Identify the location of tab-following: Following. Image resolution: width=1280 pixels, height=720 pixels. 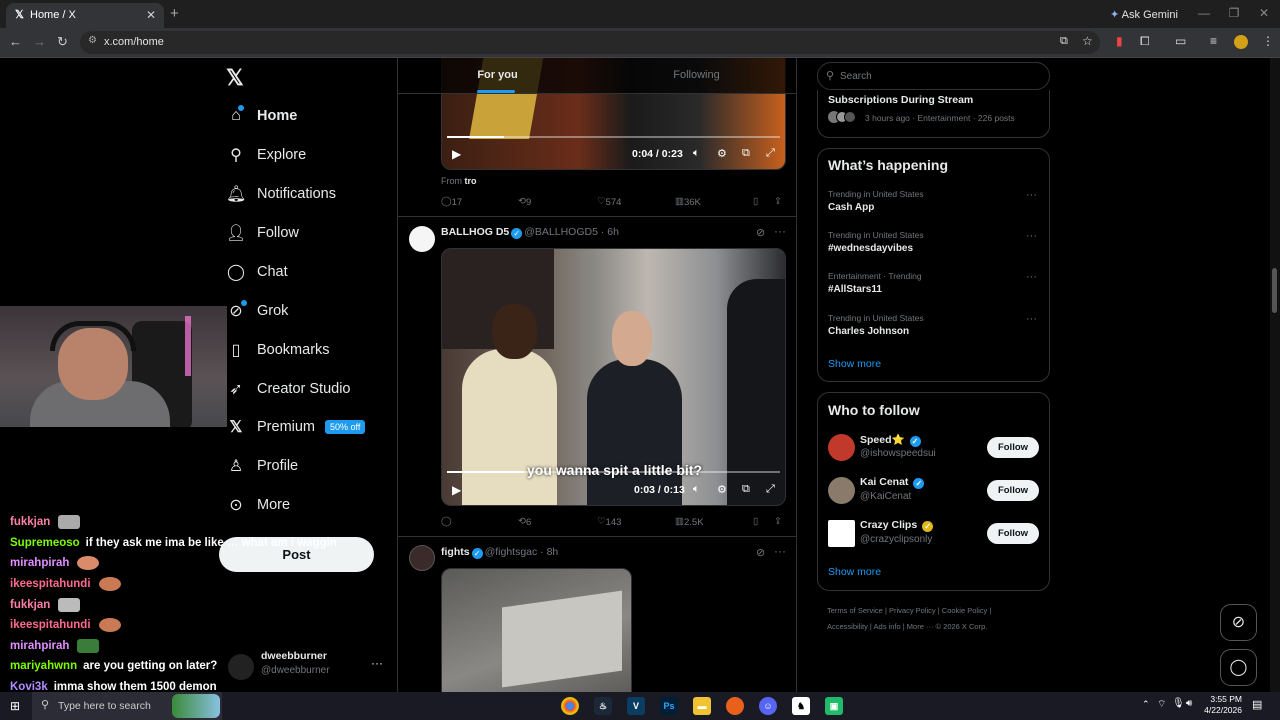
(696, 76).